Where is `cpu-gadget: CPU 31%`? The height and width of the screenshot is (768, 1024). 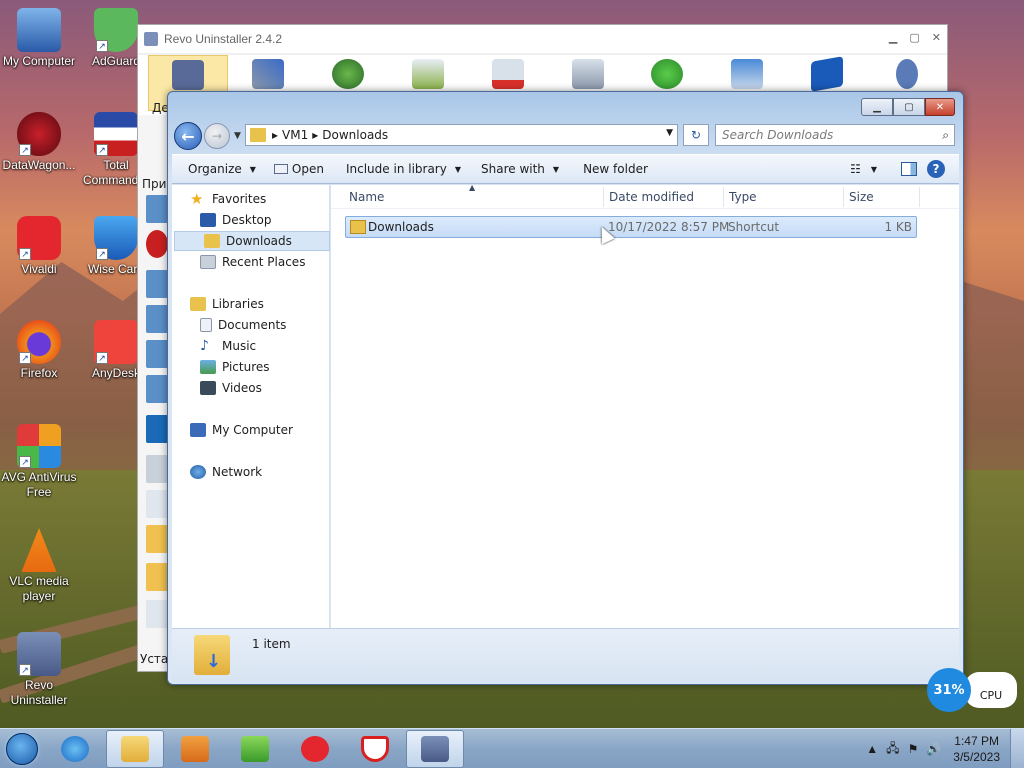 cpu-gadget: CPU 31% is located at coordinates (972, 690).